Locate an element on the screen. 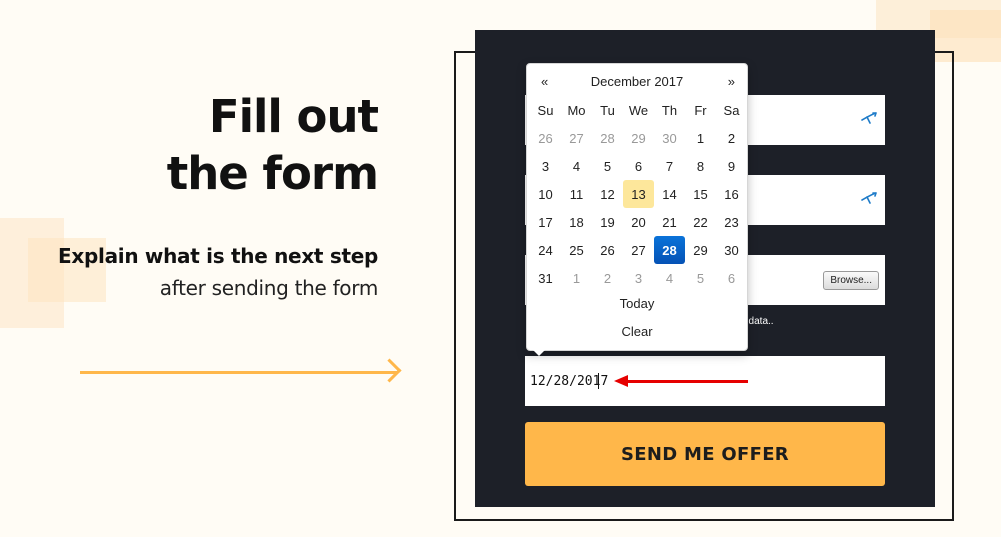  datepicker-pointer is located at coordinates (539, 352).